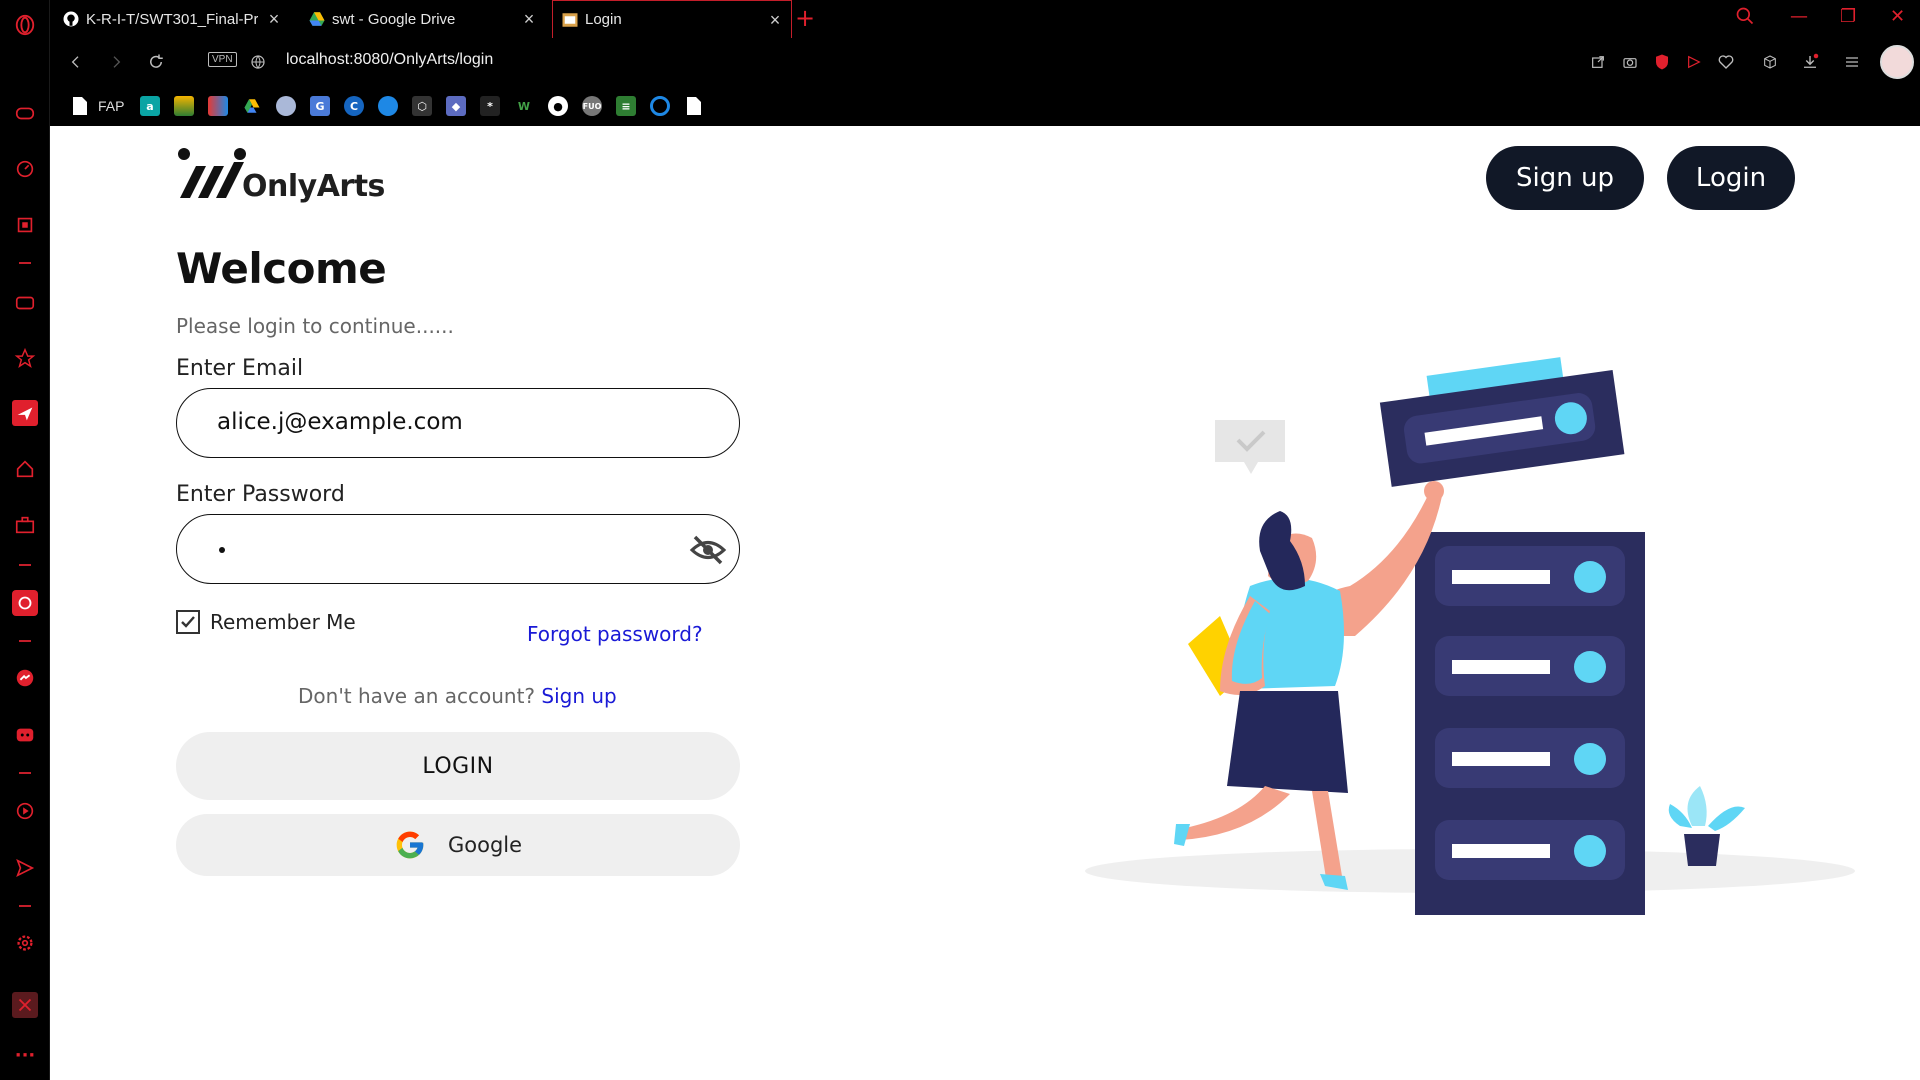 This screenshot has width=1920, height=1080. What do you see at coordinates (25, 469) in the screenshot?
I see `home-icon` at bounding box center [25, 469].